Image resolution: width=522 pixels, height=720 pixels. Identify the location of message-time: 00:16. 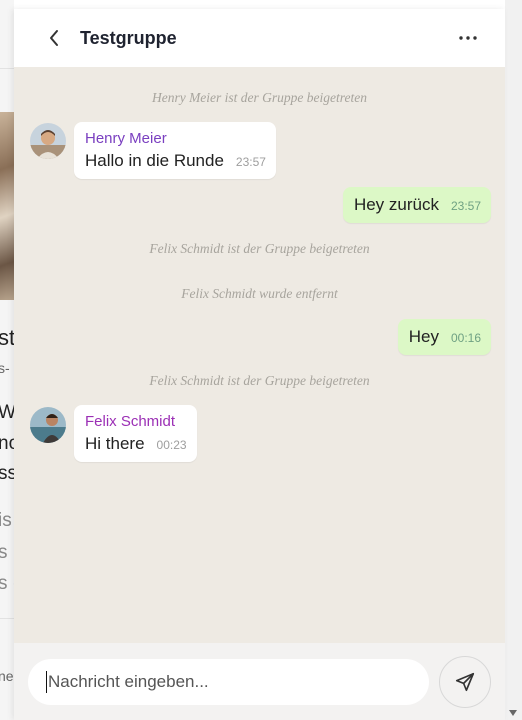
(465, 338).